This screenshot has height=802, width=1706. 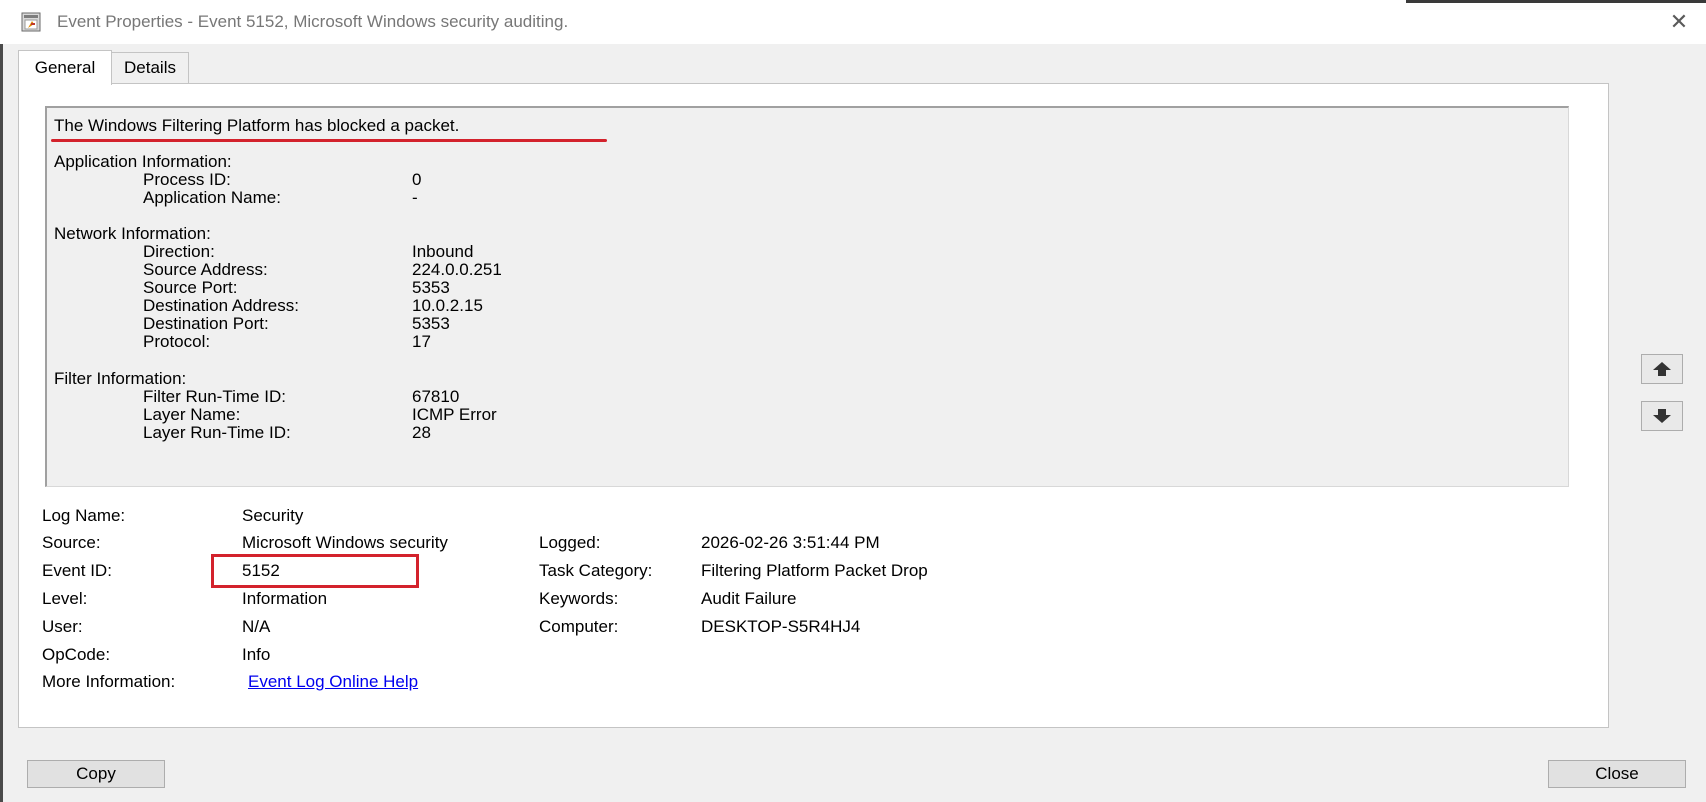 What do you see at coordinates (212, 197) in the screenshot?
I see `row-label: Application Name:` at bounding box center [212, 197].